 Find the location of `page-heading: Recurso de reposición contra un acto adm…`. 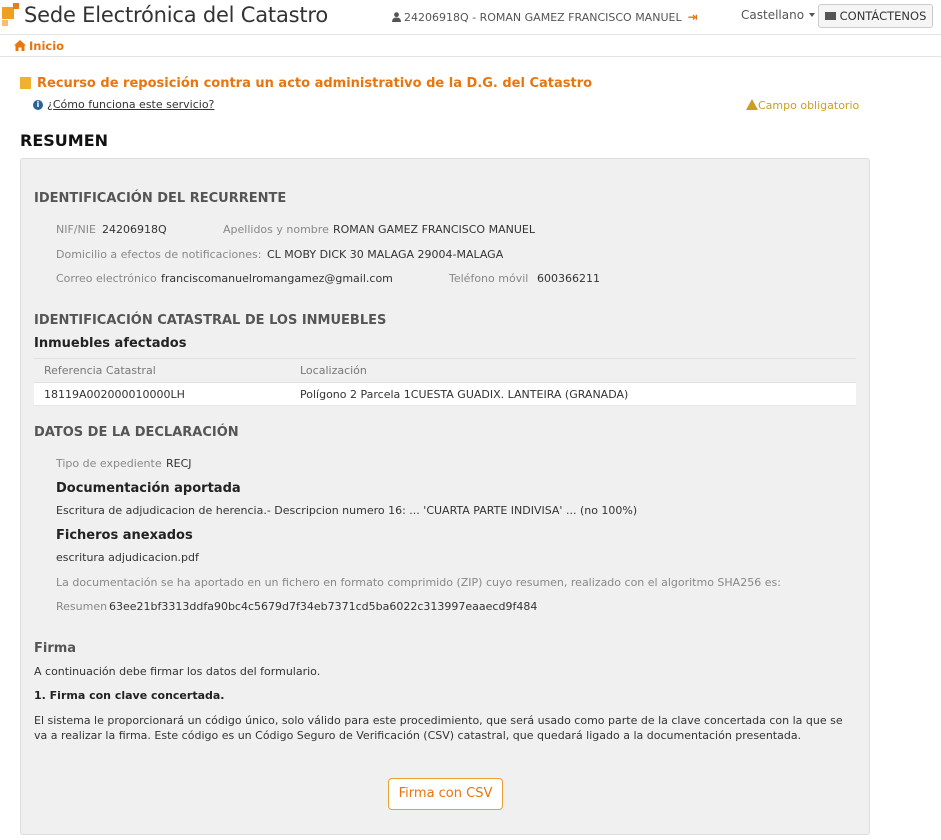

page-heading: Recurso de reposición contra un acto adm… is located at coordinates (306, 83).